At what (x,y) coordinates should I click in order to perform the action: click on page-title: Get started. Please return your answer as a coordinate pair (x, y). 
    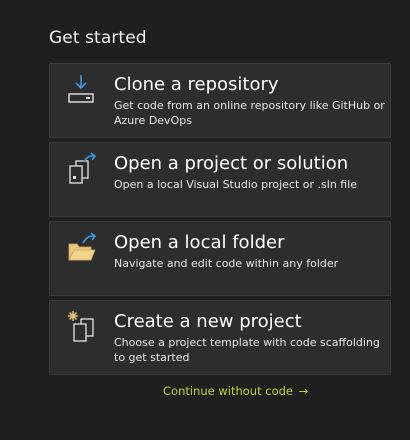
    Looking at the image, I should click on (98, 38).